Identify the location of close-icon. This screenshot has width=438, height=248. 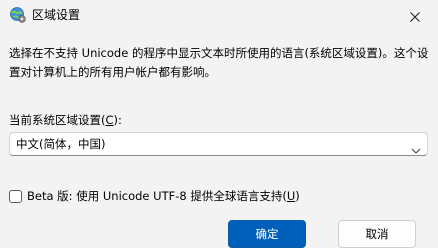
(415, 16).